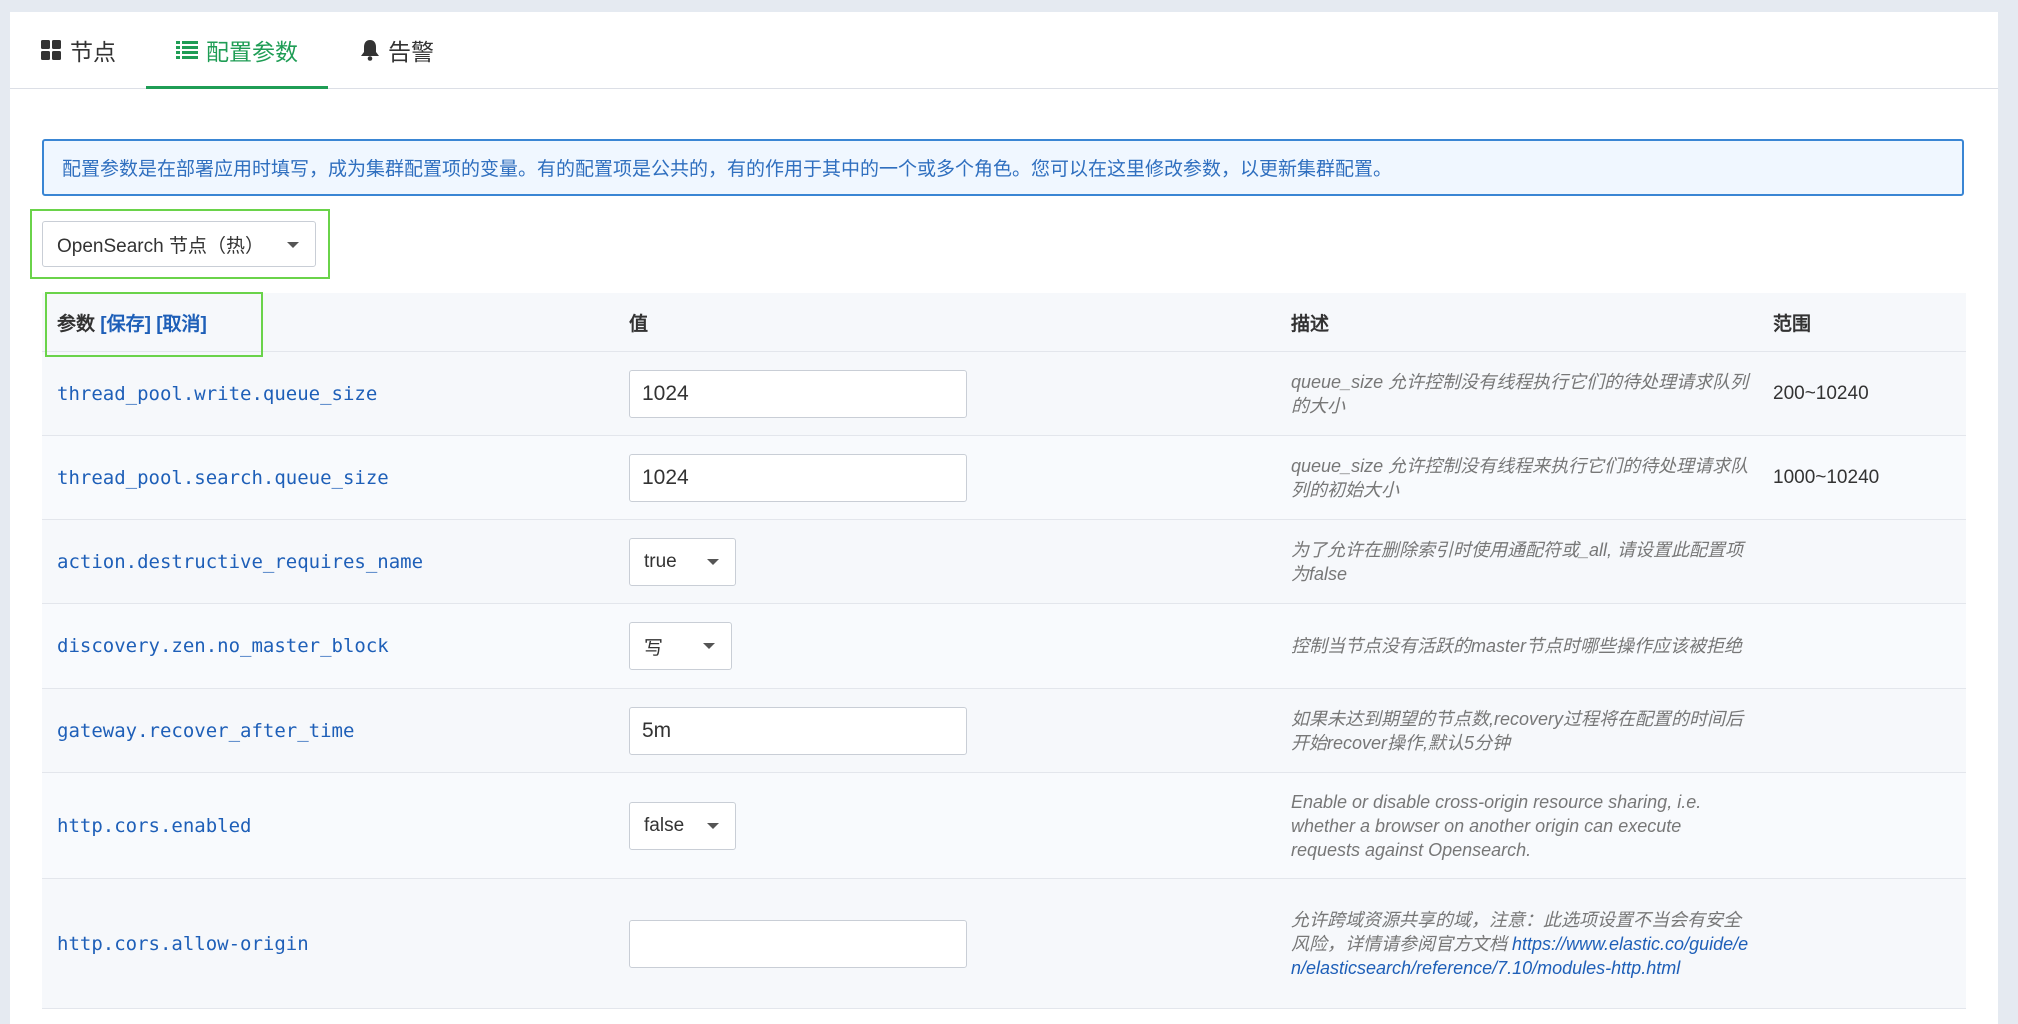  Describe the element at coordinates (1821, 393) in the screenshot. I see `param-range: 200~10240` at that location.